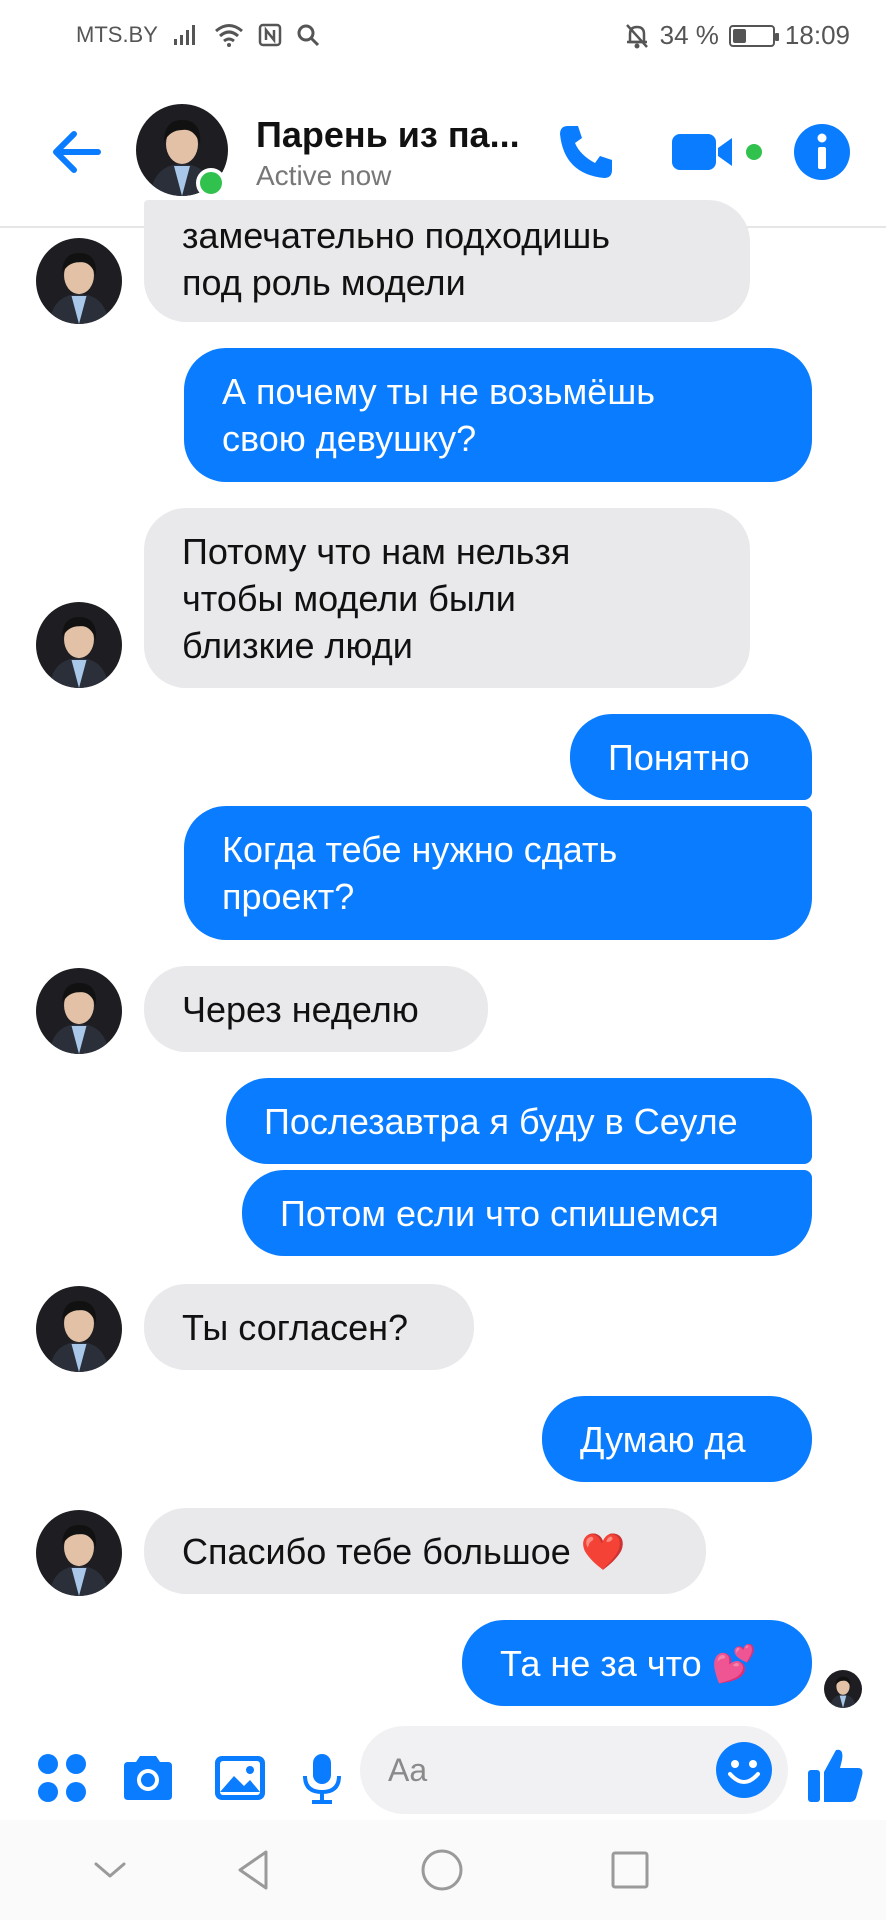 The width and height of the screenshot is (886, 1920). I want to click on status-left: MTS.BY, so click(198, 35).